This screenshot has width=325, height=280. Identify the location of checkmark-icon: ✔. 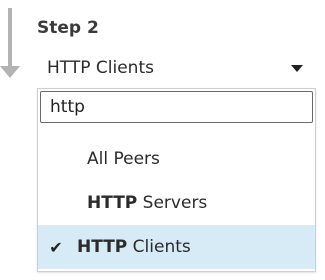
(56, 247).